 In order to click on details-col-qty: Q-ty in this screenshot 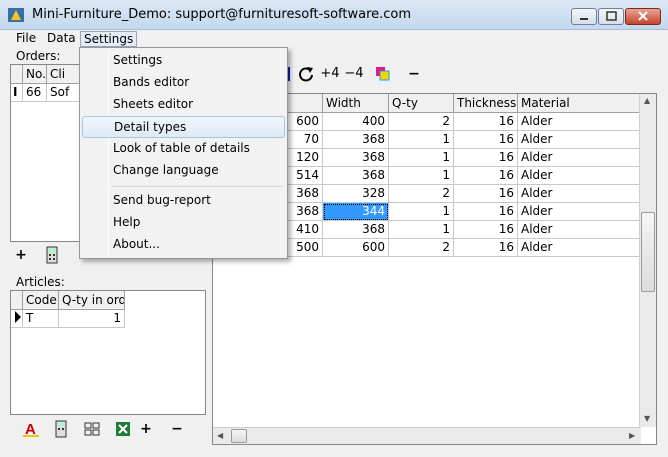, I will do `click(421, 103)`.